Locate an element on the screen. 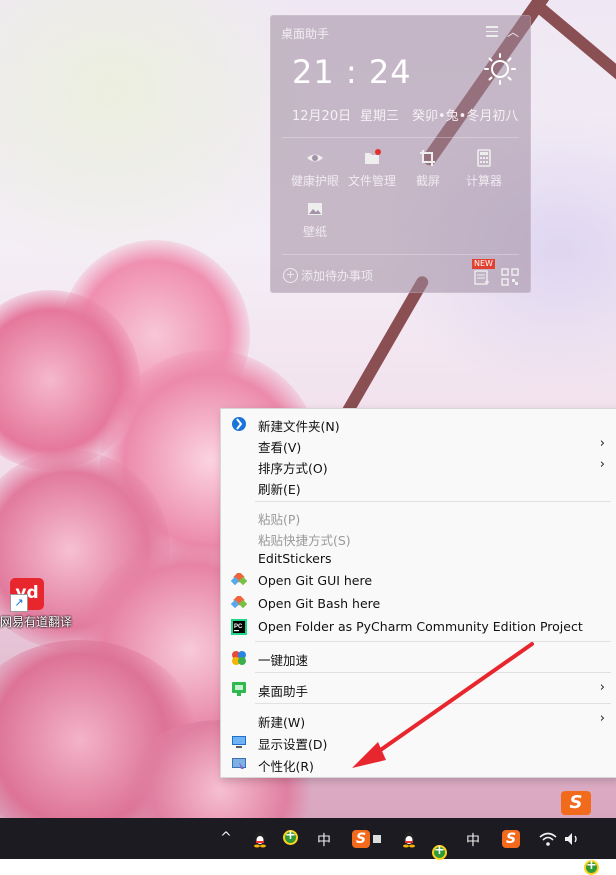 The image size is (616, 875). tool-label: 文件管理 is located at coordinates (371, 181).